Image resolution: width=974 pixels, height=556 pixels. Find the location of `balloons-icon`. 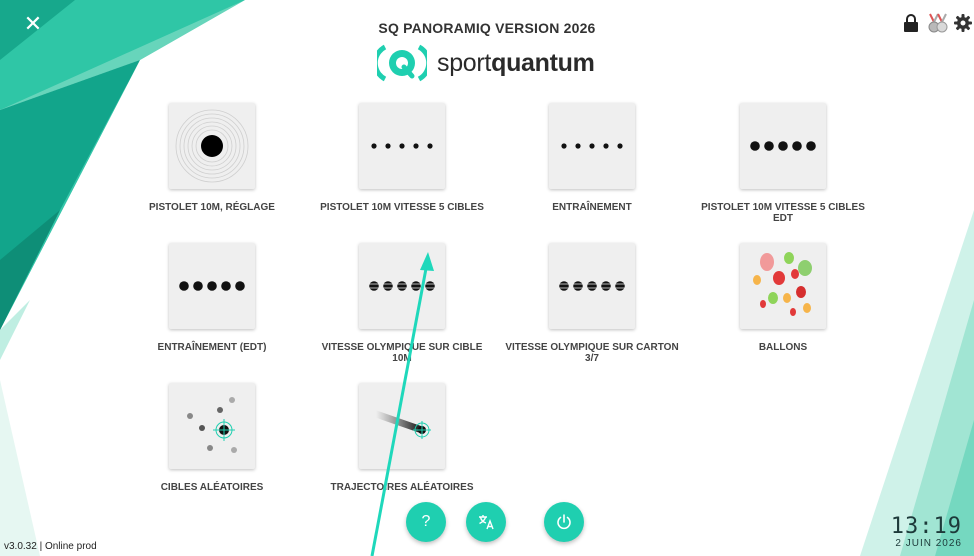

balloons-icon is located at coordinates (782, 284).